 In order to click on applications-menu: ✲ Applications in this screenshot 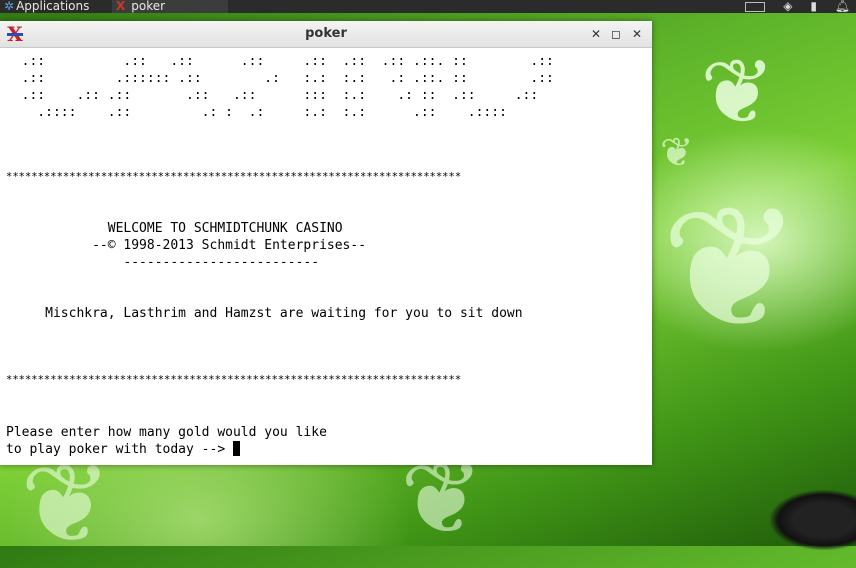, I will do `click(46, 6)`.